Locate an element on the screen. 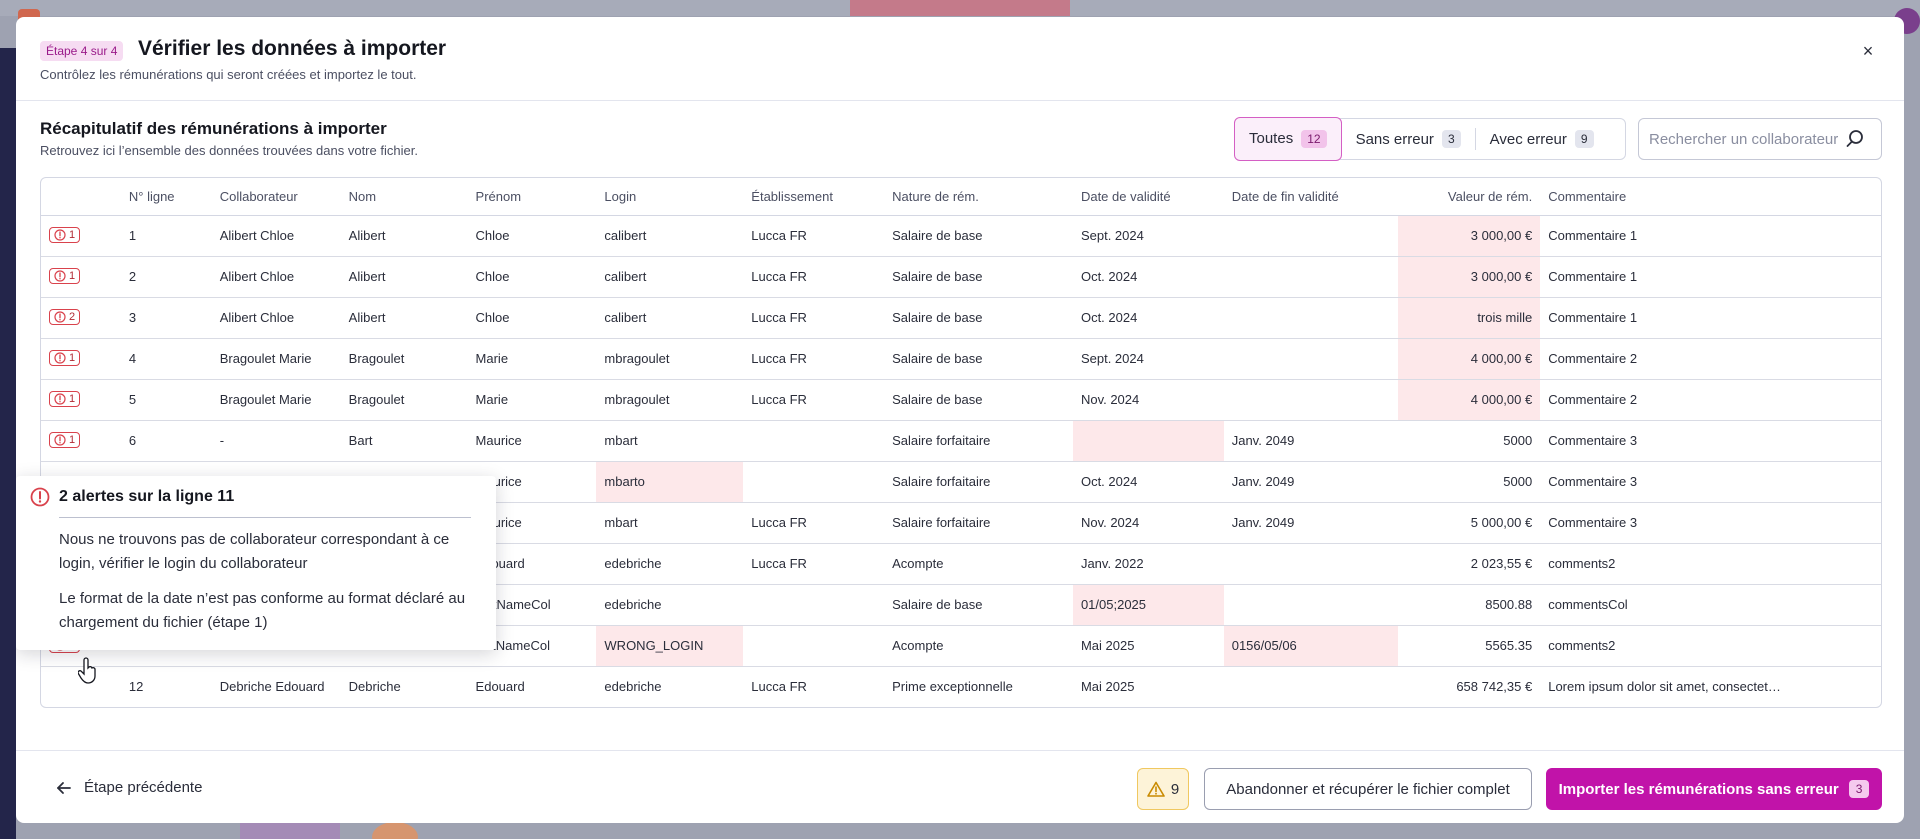 This screenshot has width=1920, height=839. cell-collab: Alibert Chloe is located at coordinates (276, 277).